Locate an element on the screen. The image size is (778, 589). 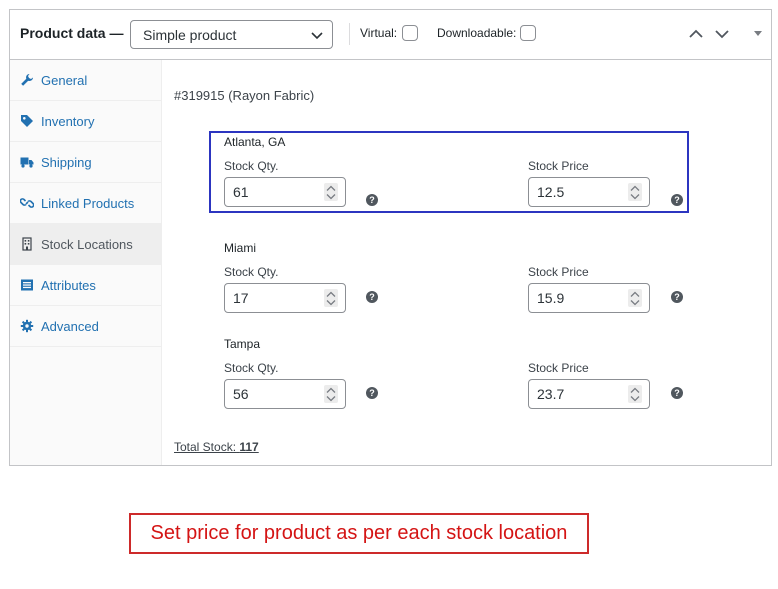
virtual-label: Virtual: is located at coordinates (379, 33).